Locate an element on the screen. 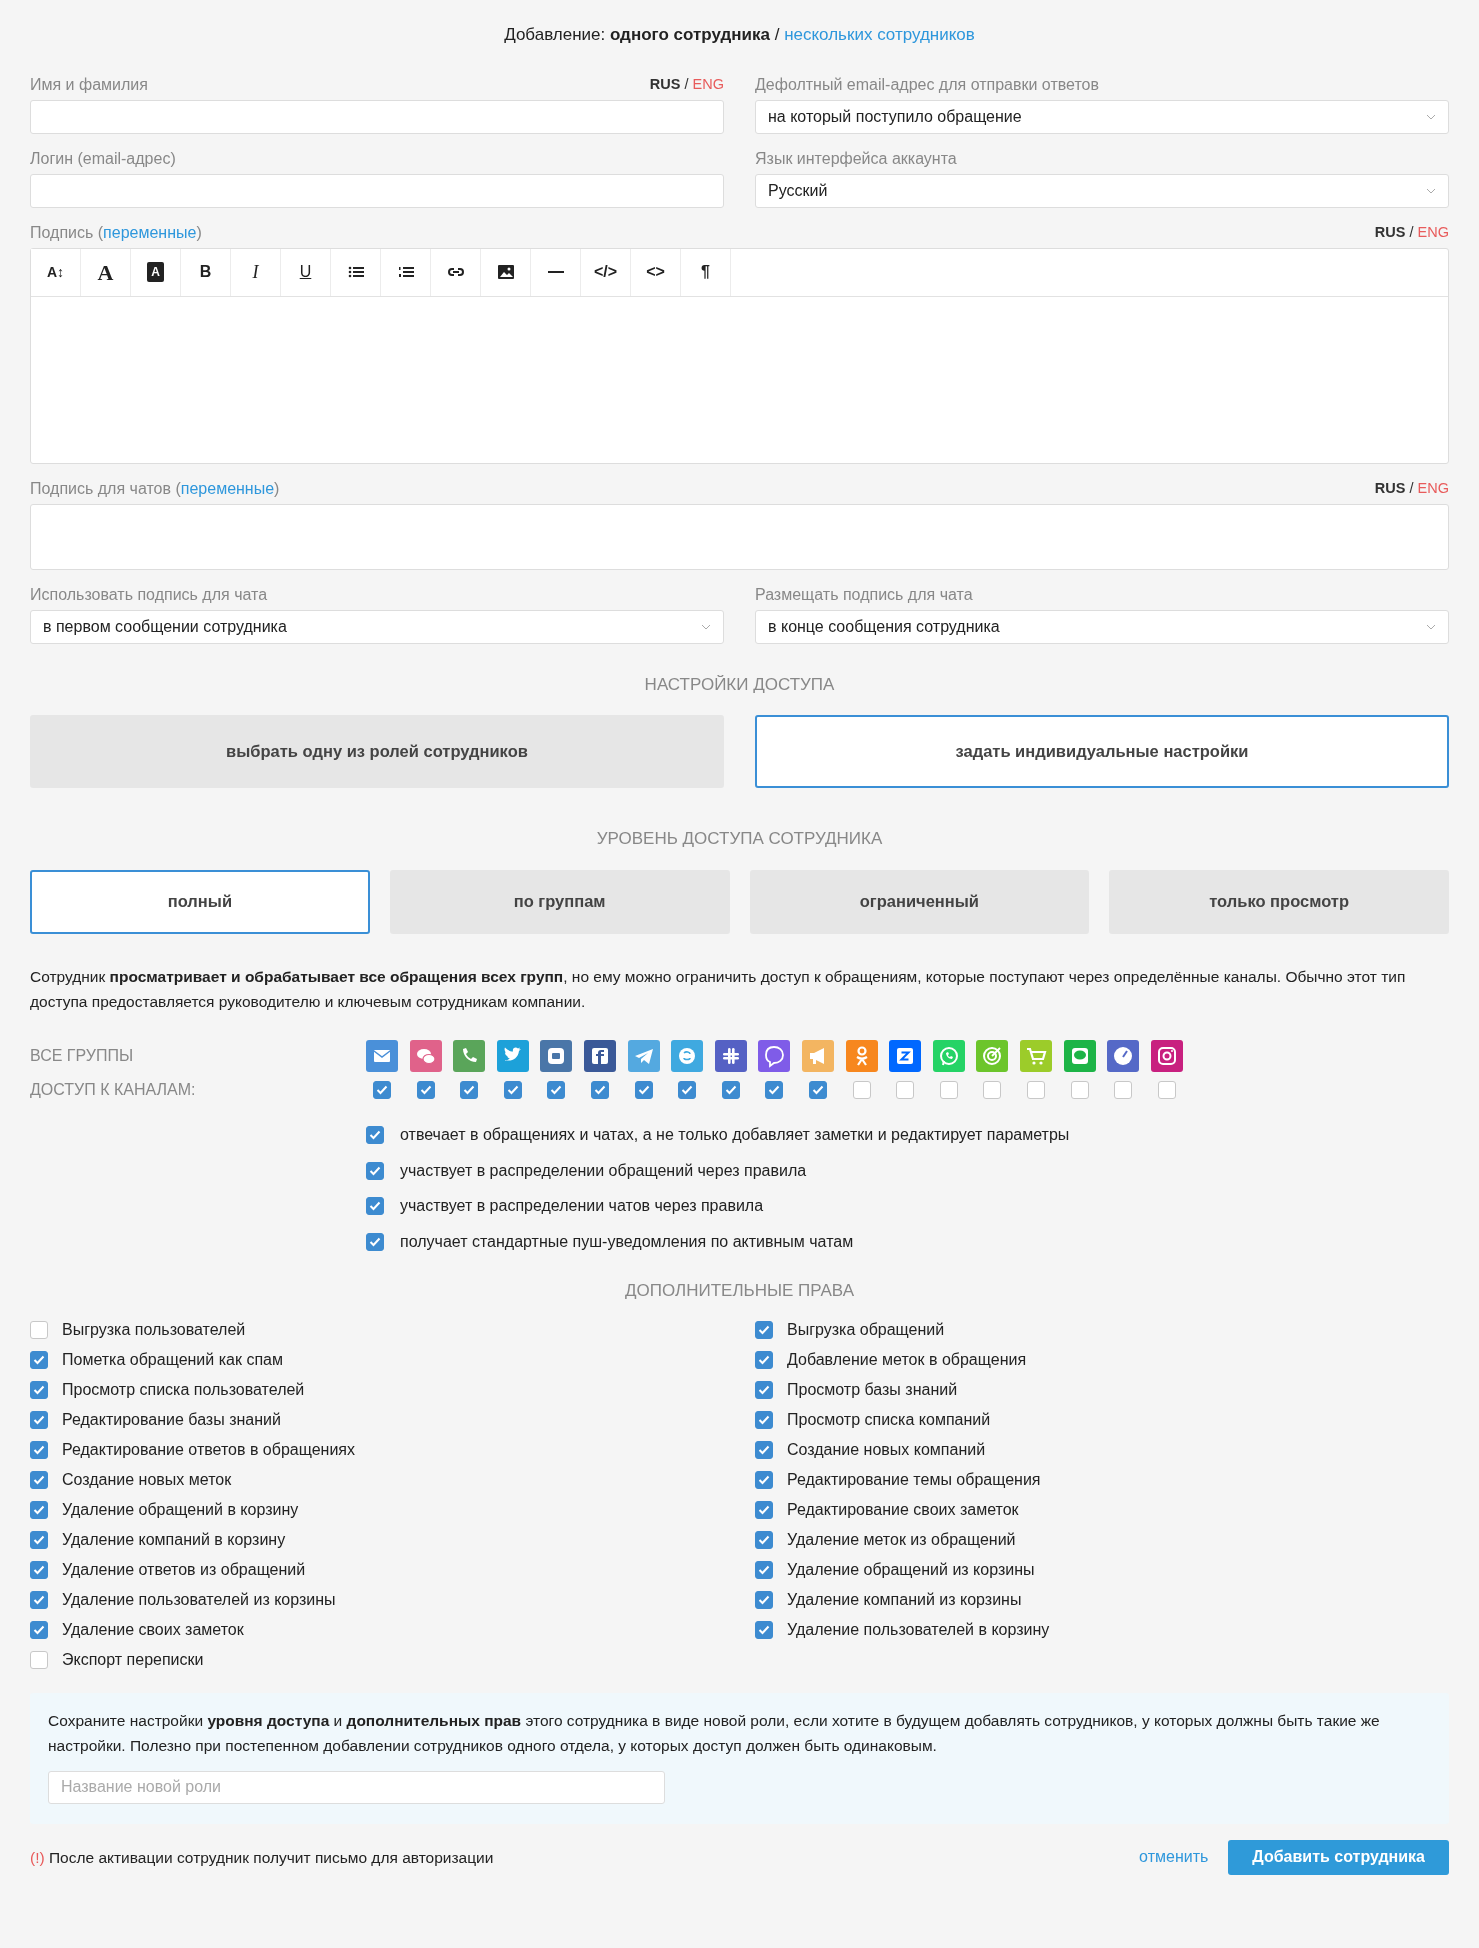 The height and width of the screenshot is (1948, 1479). bird-icon is located at coordinates (512, 1055).